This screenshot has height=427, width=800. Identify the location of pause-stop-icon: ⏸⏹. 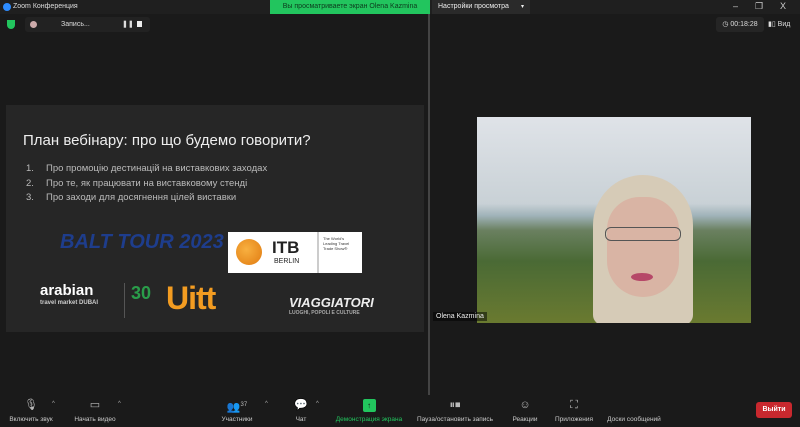
(455, 405).